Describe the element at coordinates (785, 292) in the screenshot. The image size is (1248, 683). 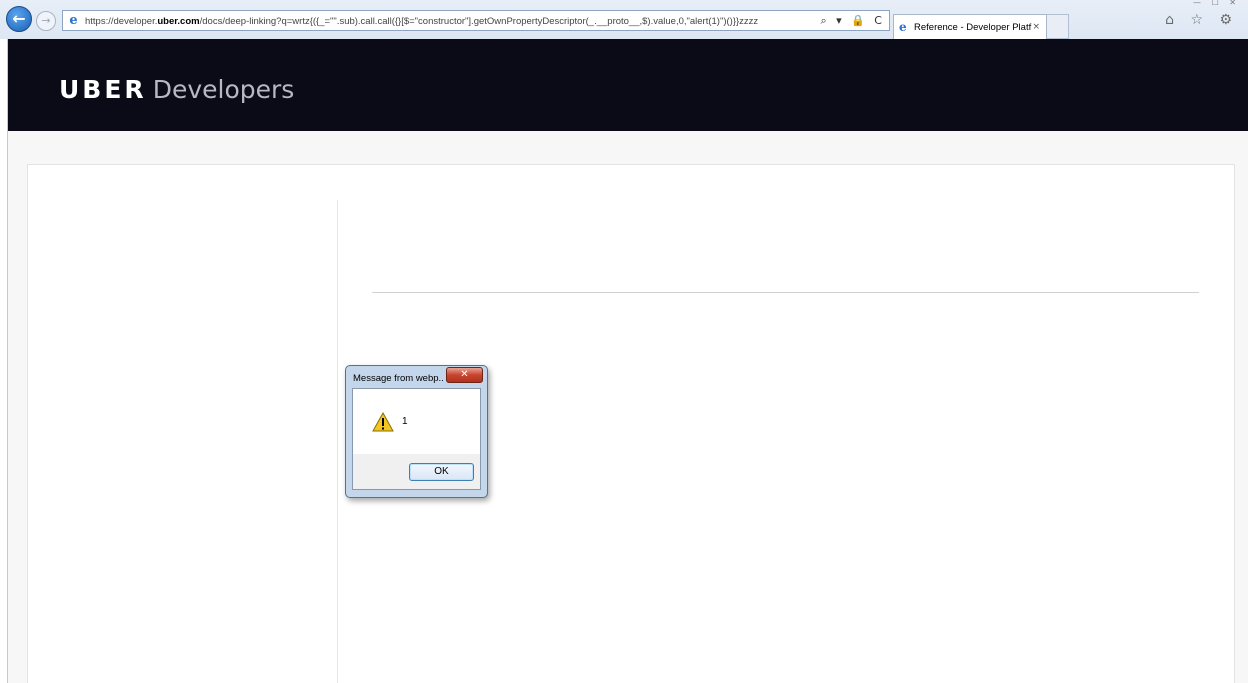
I see `horizontal-rule` at that location.